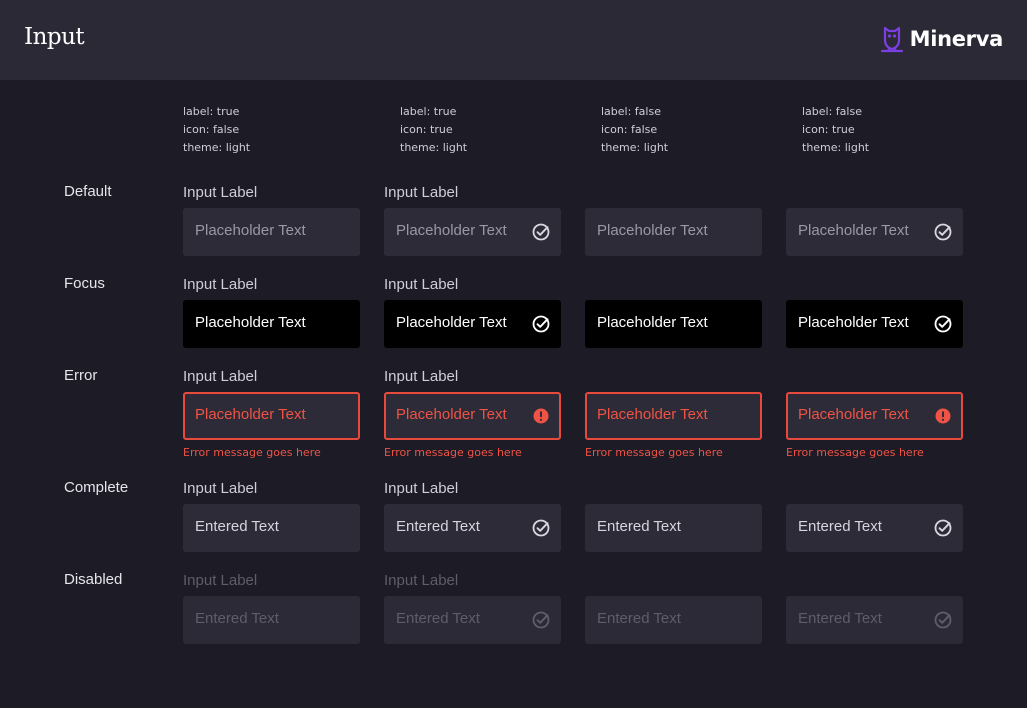  I want to click on column-props-1: label: true icon: false theme: light, so click(217, 129).